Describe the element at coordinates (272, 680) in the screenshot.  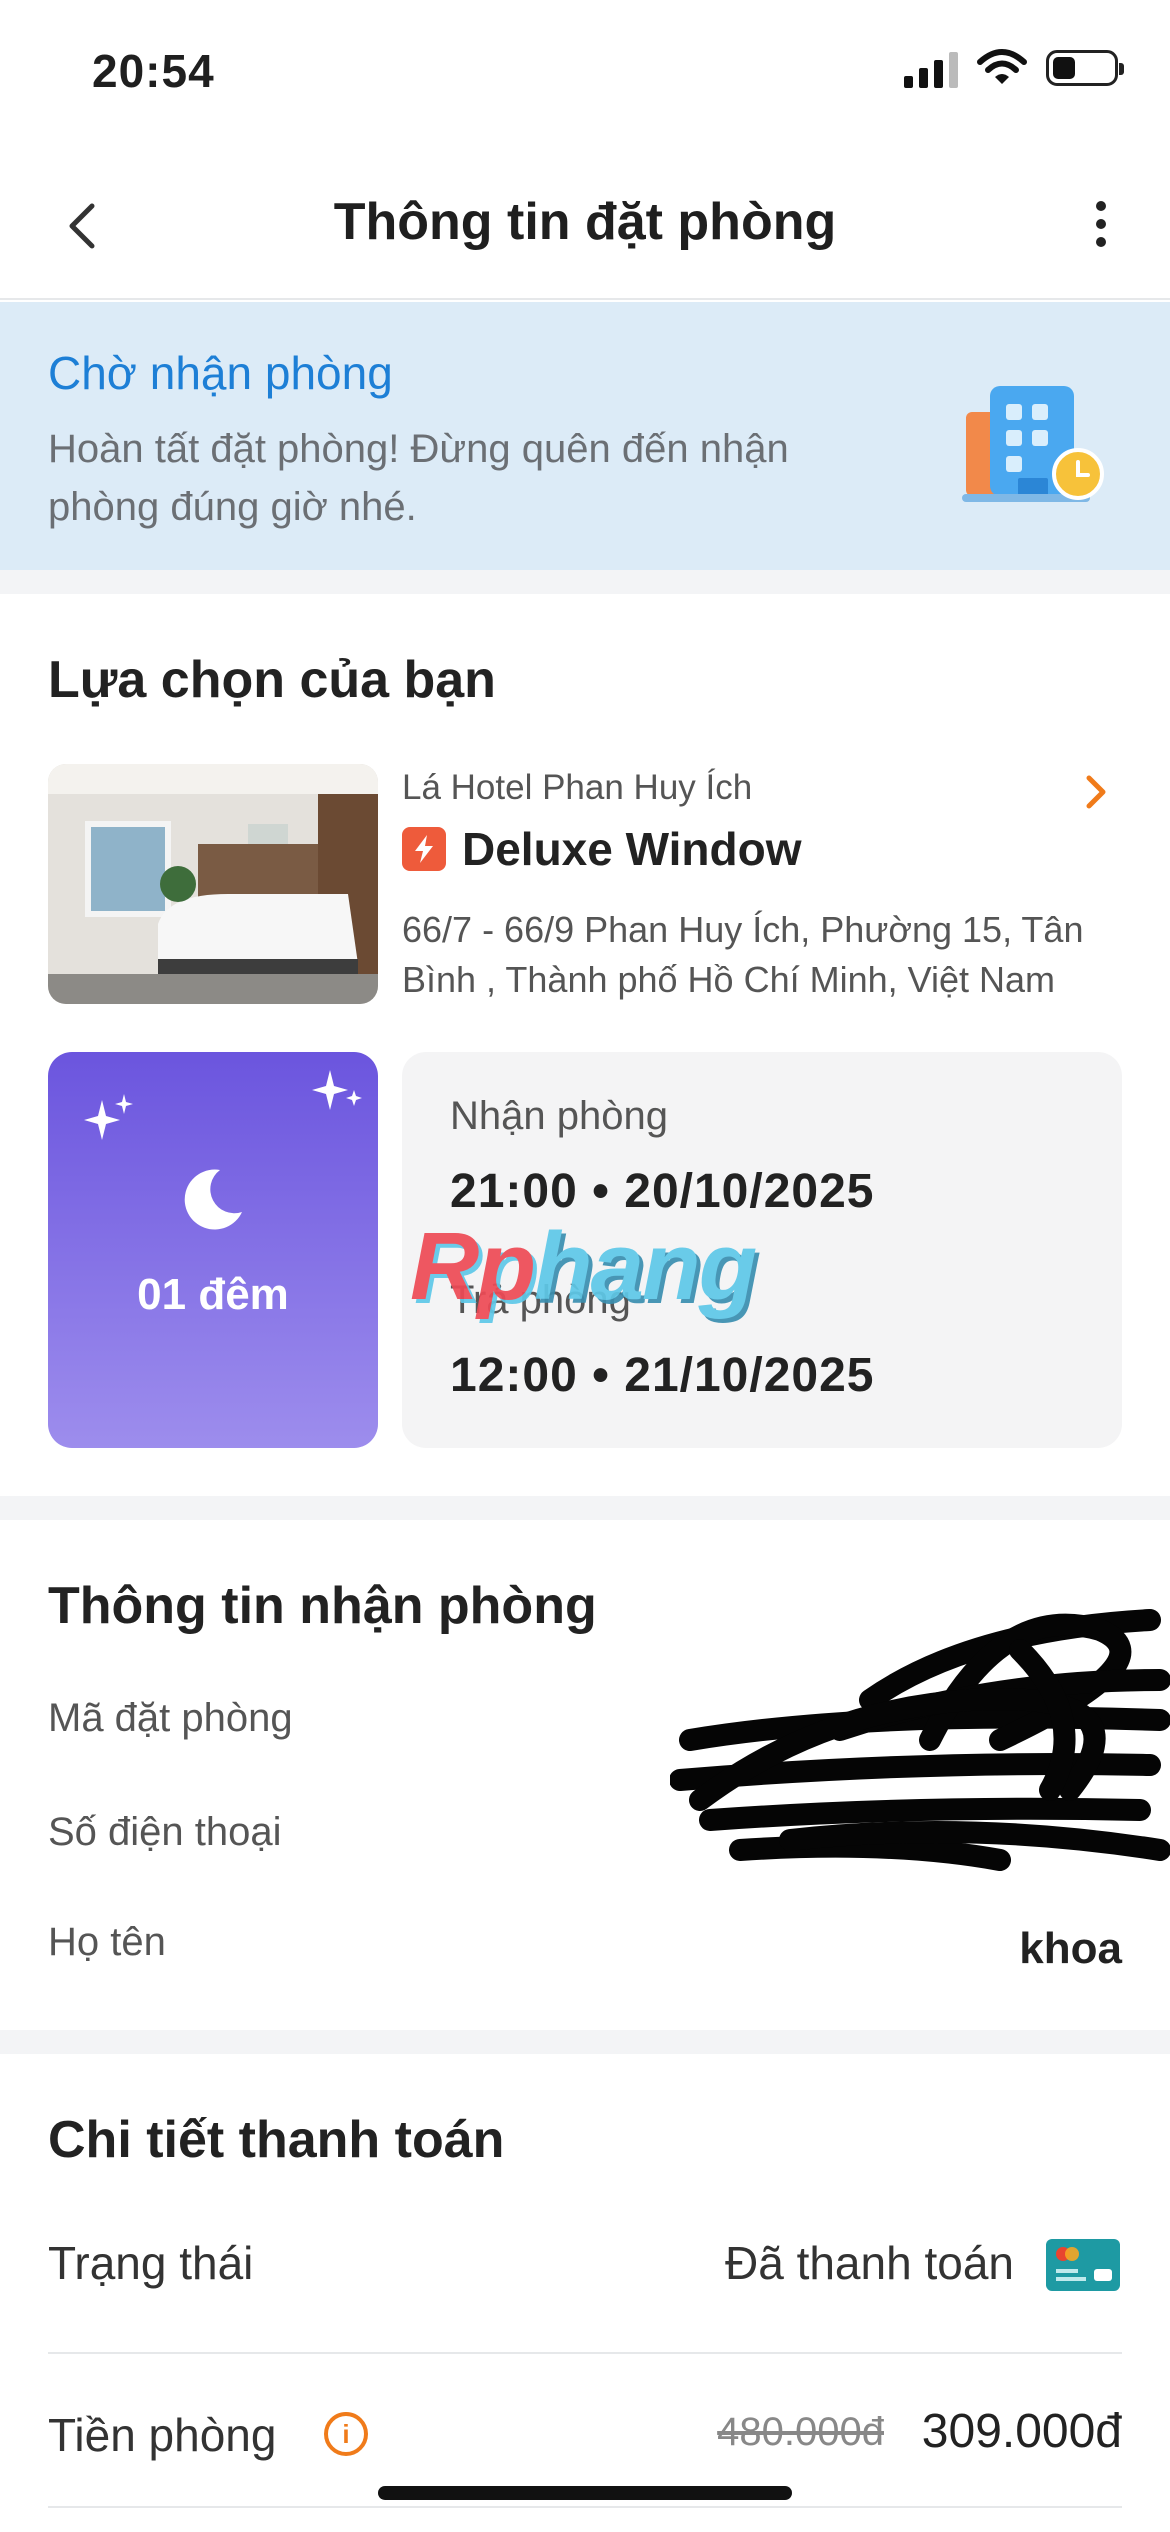
I see `selection-section-title: Lựa chọn của bạn` at that location.